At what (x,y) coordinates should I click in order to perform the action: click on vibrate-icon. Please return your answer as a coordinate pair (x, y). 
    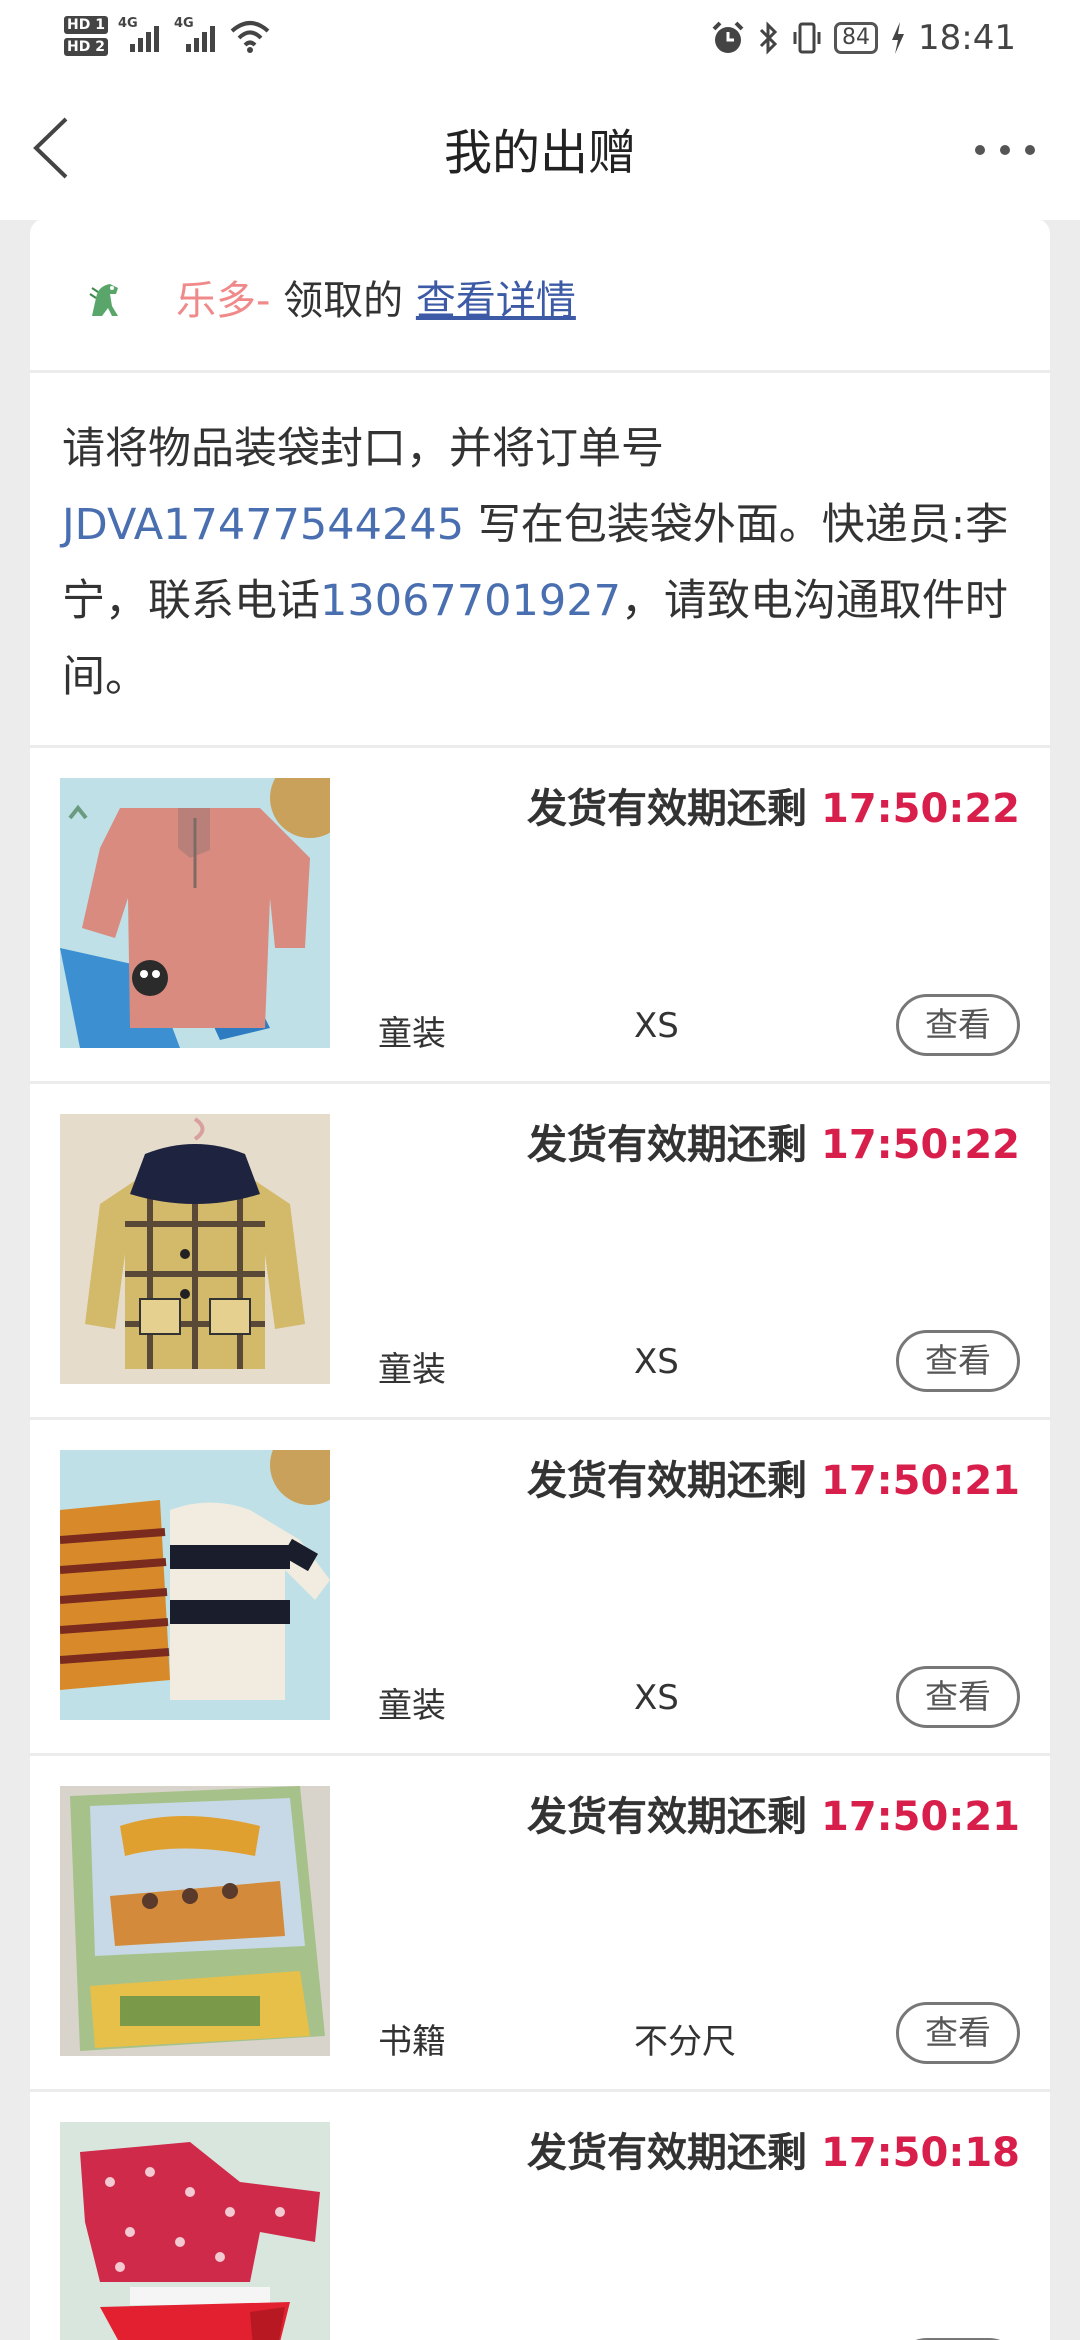
    Looking at the image, I should click on (807, 38).